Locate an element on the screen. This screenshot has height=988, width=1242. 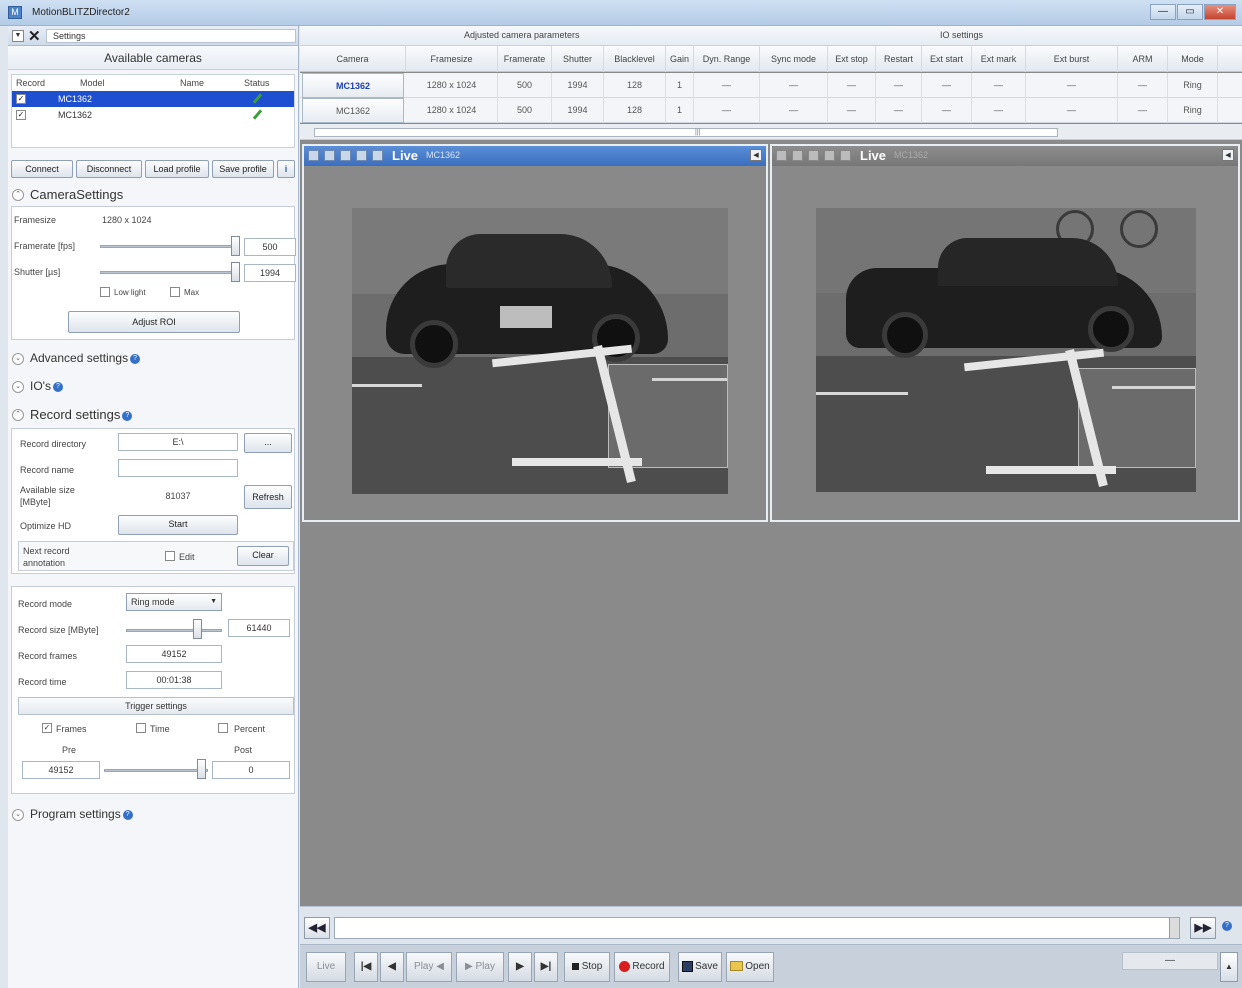
shutter-field: 1994 is located at coordinates (270, 273).